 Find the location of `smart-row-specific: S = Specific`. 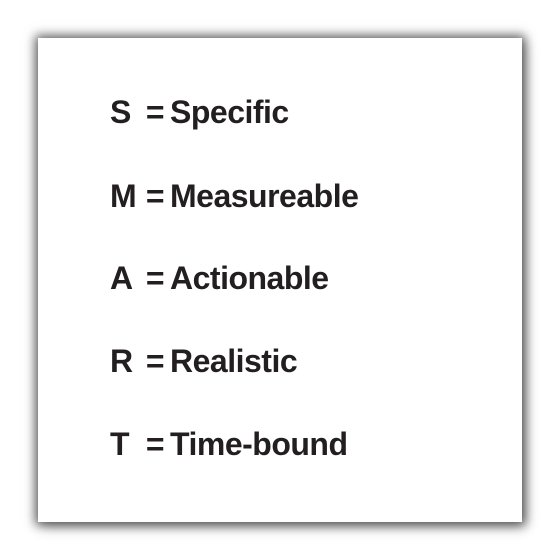

smart-row-specific: S = Specific is located at coordinates (199, 112).